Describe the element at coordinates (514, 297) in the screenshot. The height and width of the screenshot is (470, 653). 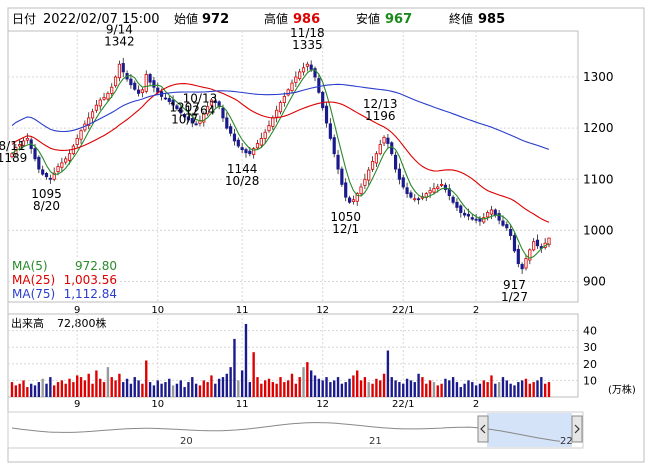
I see `annotation-sublabel: 1/27` at that location.